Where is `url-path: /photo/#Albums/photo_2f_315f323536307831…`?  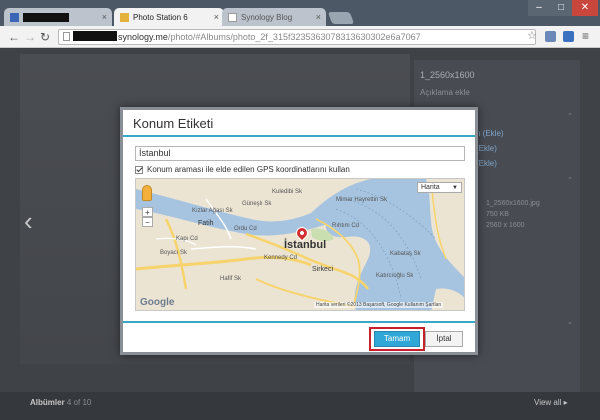 url-path: /photo/#Albums/photo_2f_315f323536307831… is located at coordinates (294, 37).